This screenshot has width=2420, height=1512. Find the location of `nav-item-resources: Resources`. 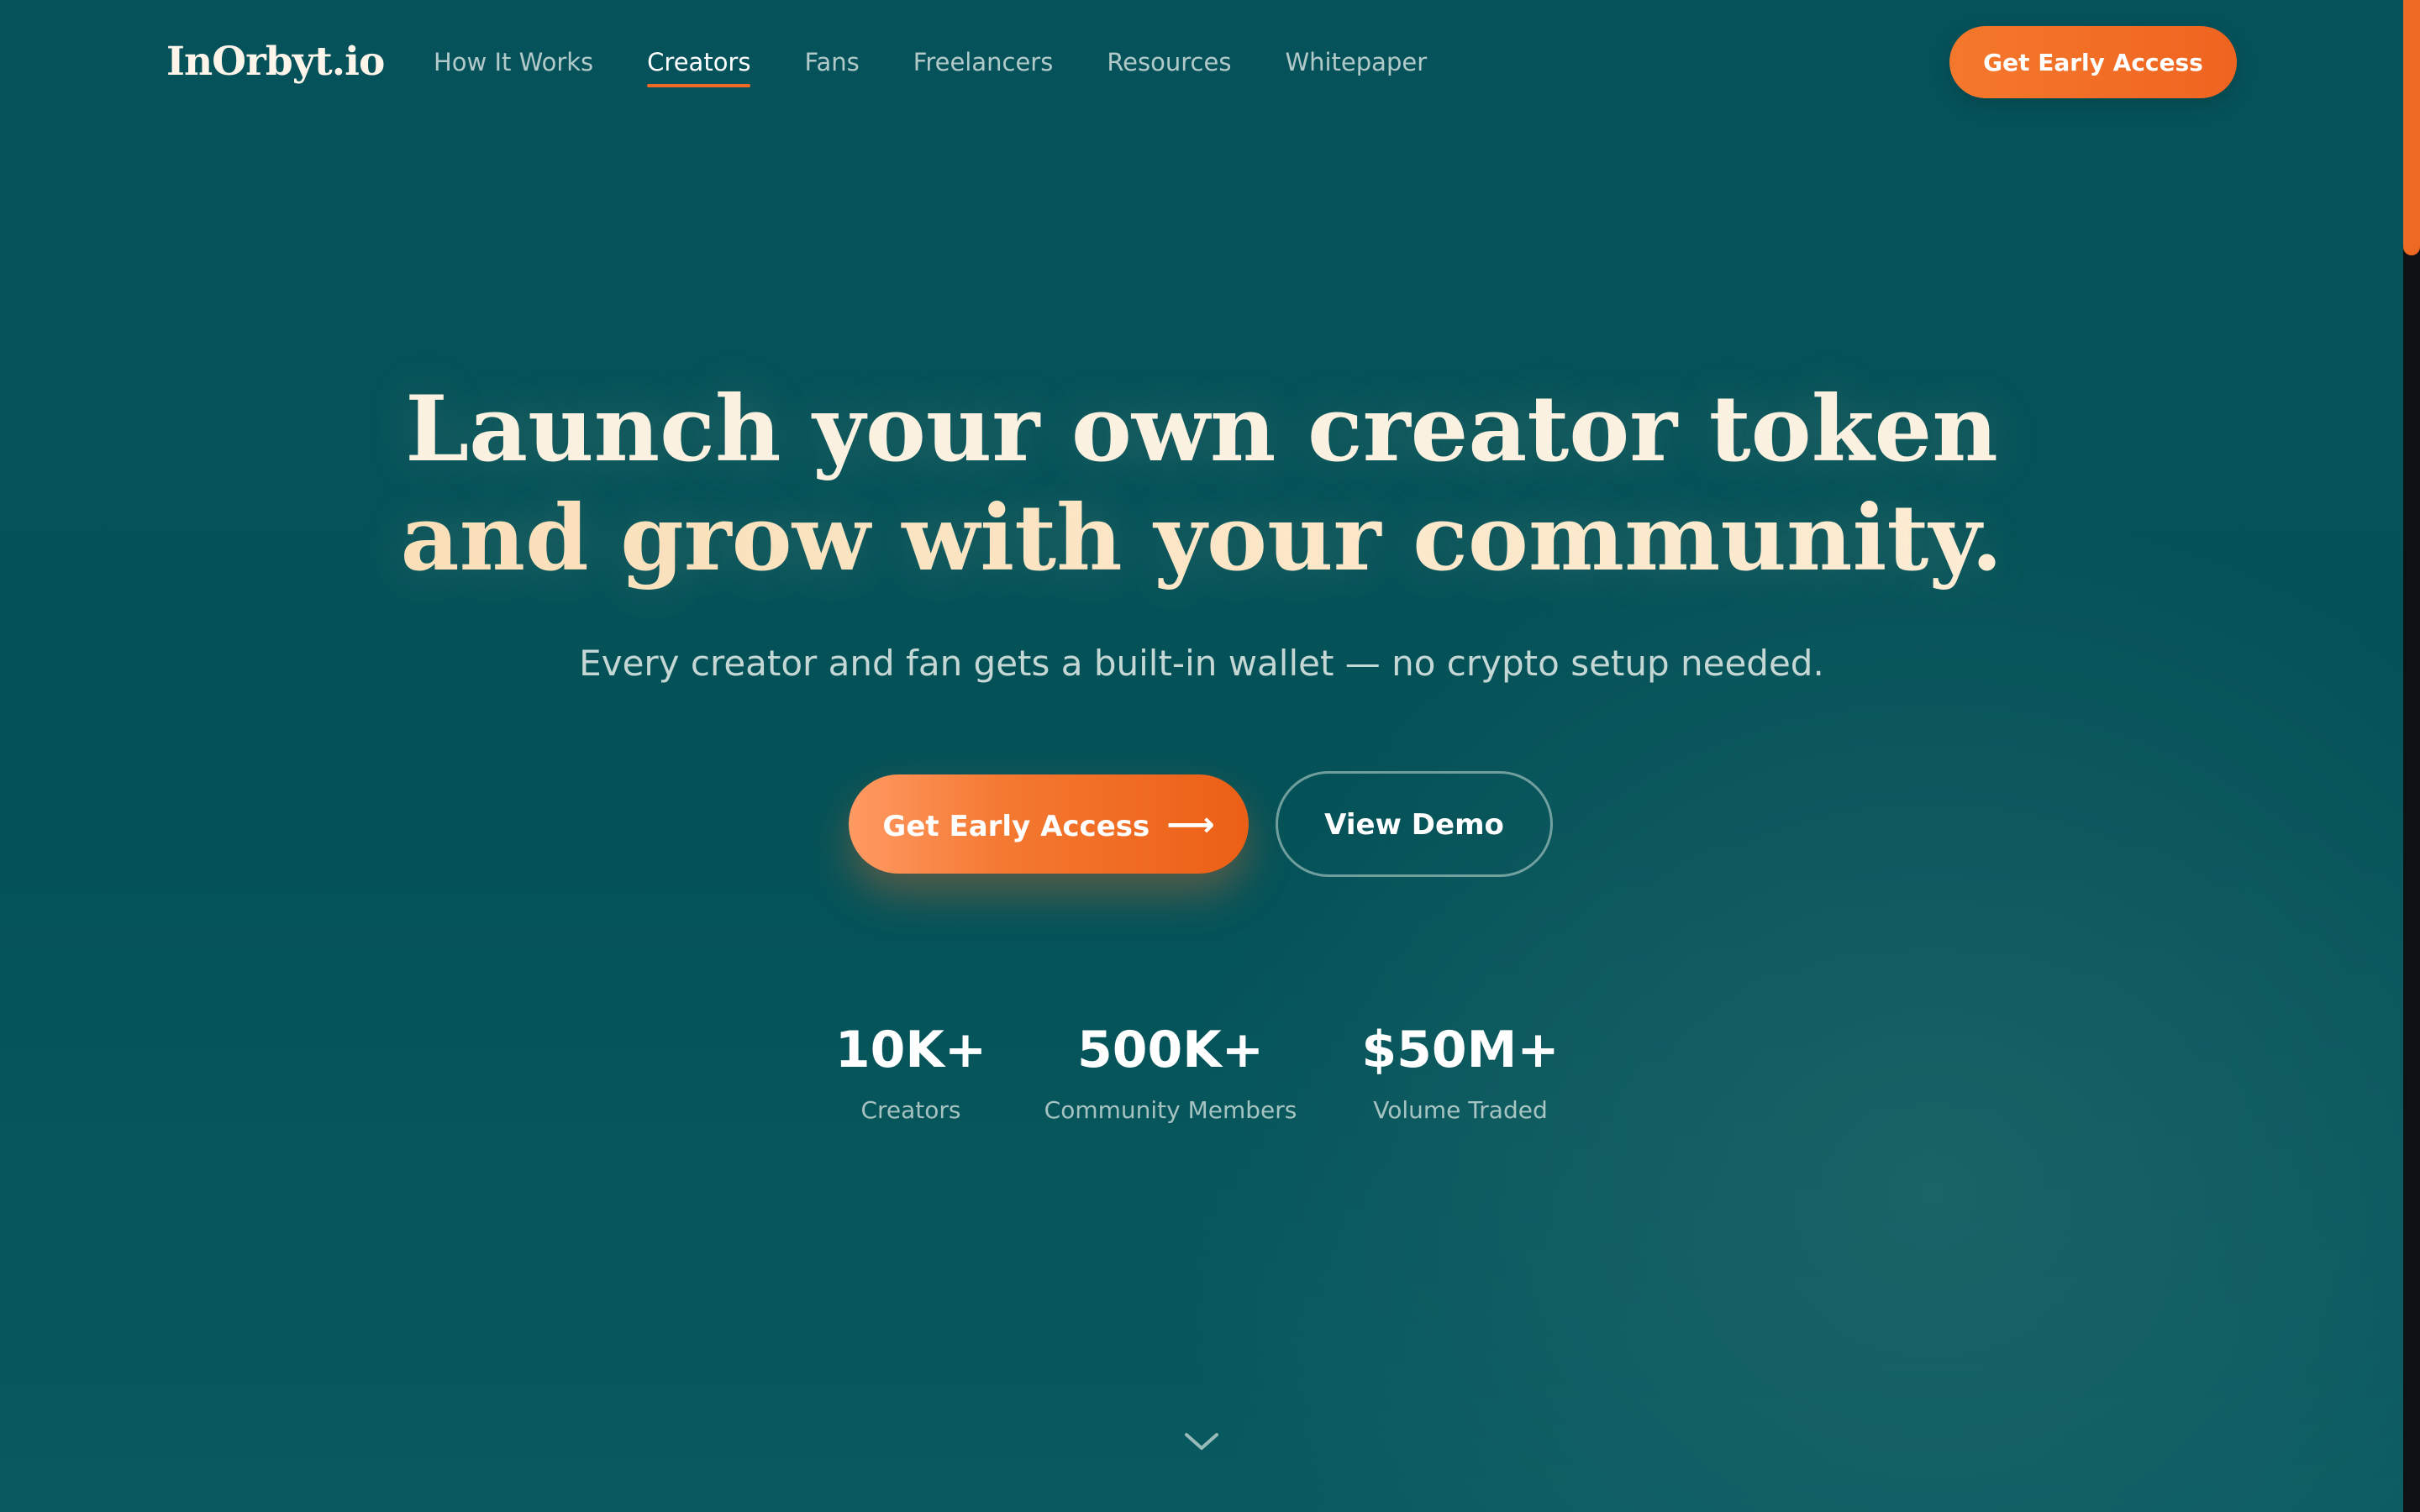

nav-item-resources: Resources is located at coordinates (1169, 62).